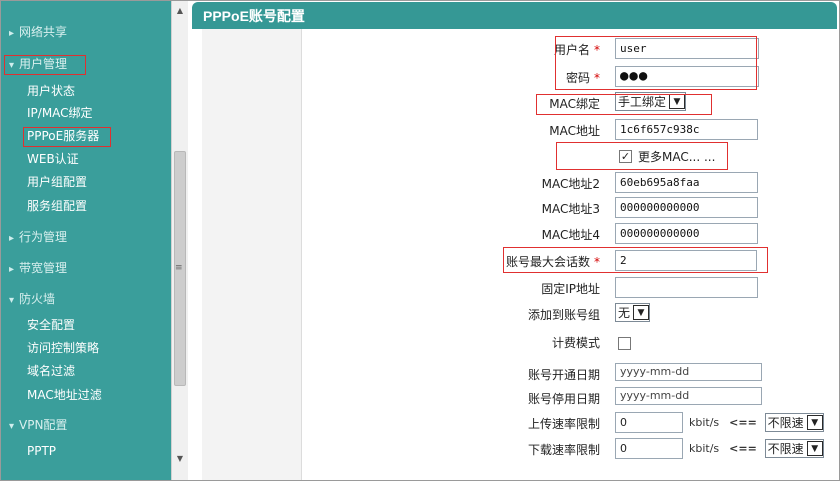 The height and width of the screenshot is (481, 840). I want to click on stop-date-input: yyyy-mm-dd, so click(688, 396).